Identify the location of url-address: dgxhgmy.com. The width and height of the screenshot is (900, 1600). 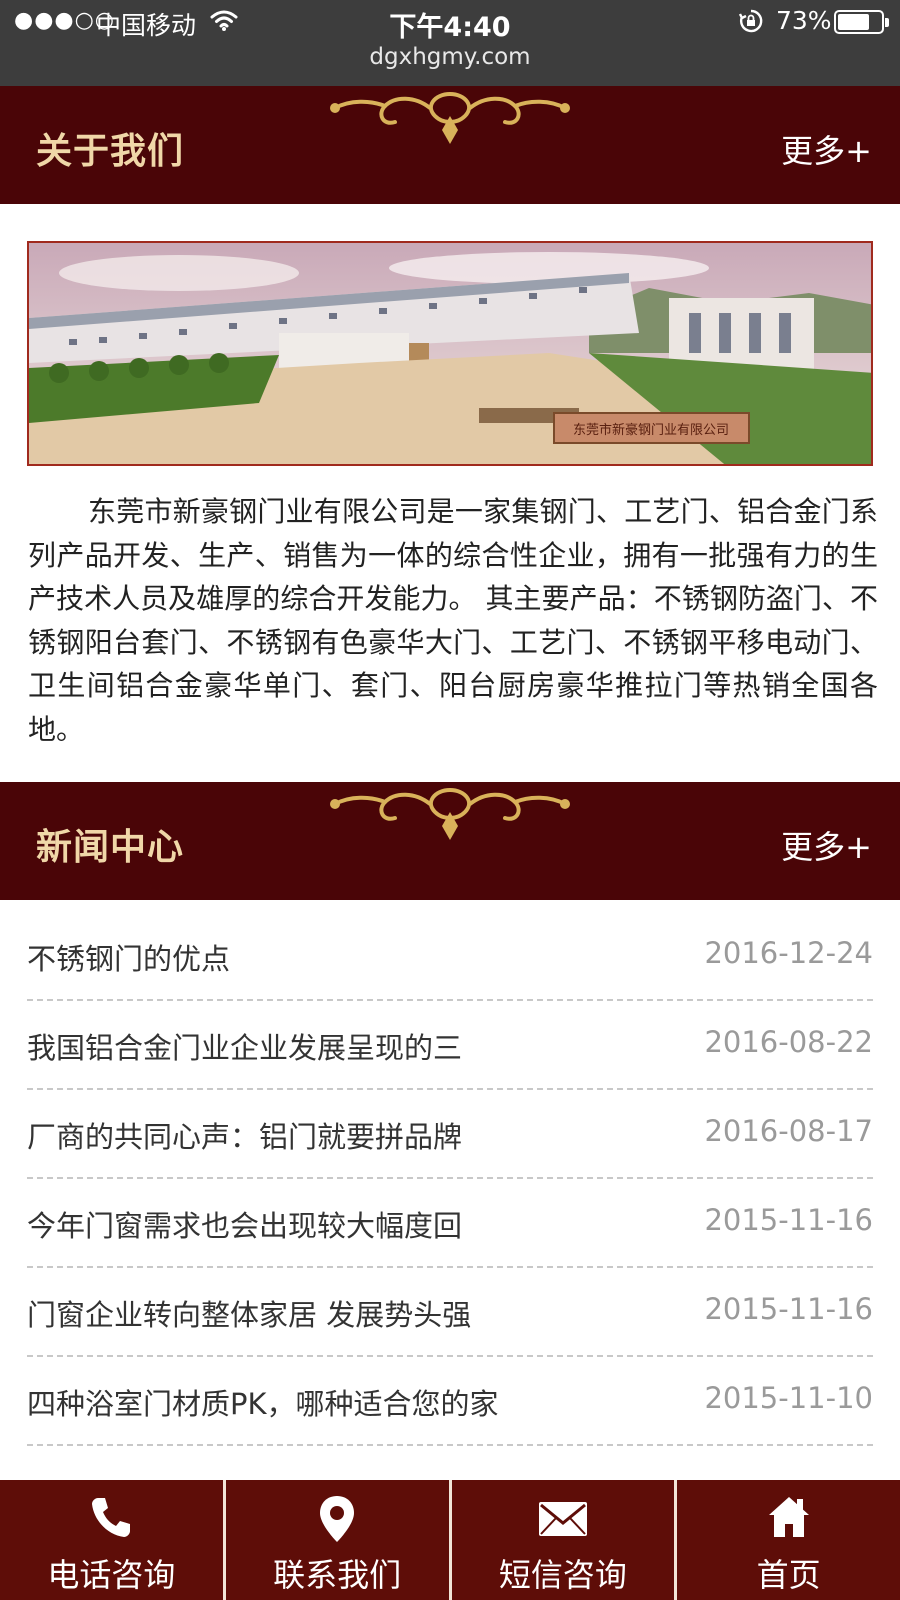
(450, 57).